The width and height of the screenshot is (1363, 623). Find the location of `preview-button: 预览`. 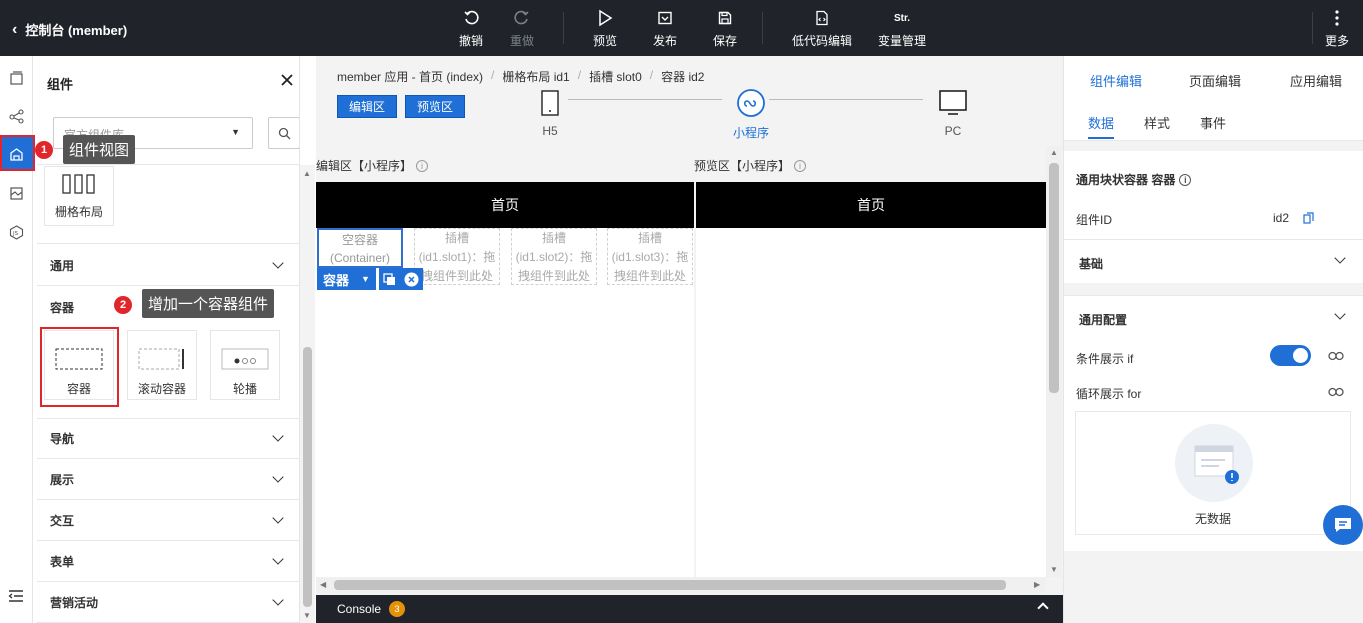

preview-button: 预览 is located at coordinates (605, 28).